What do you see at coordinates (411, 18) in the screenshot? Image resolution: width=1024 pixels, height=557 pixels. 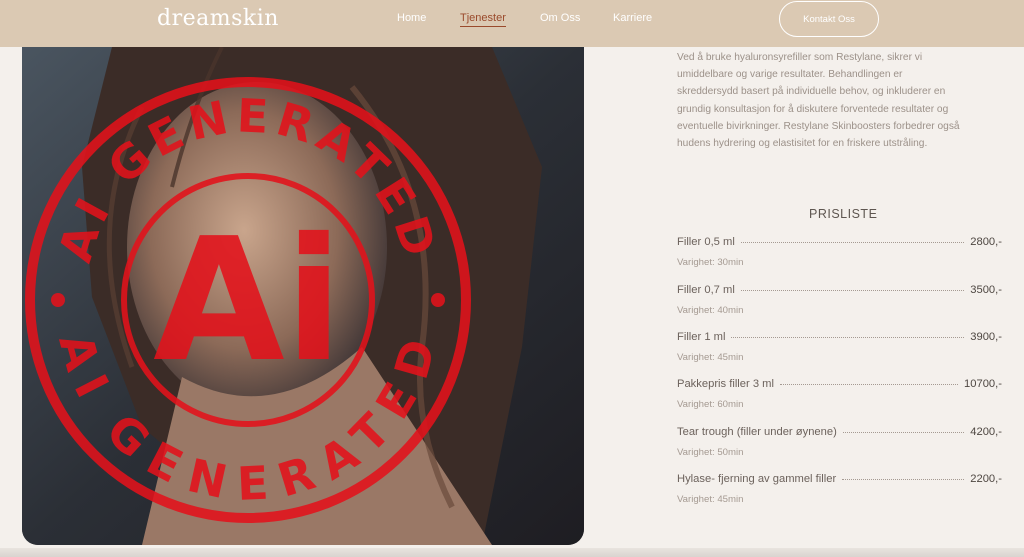 I see `nav-home: Home` at bounding box center [411, 18].